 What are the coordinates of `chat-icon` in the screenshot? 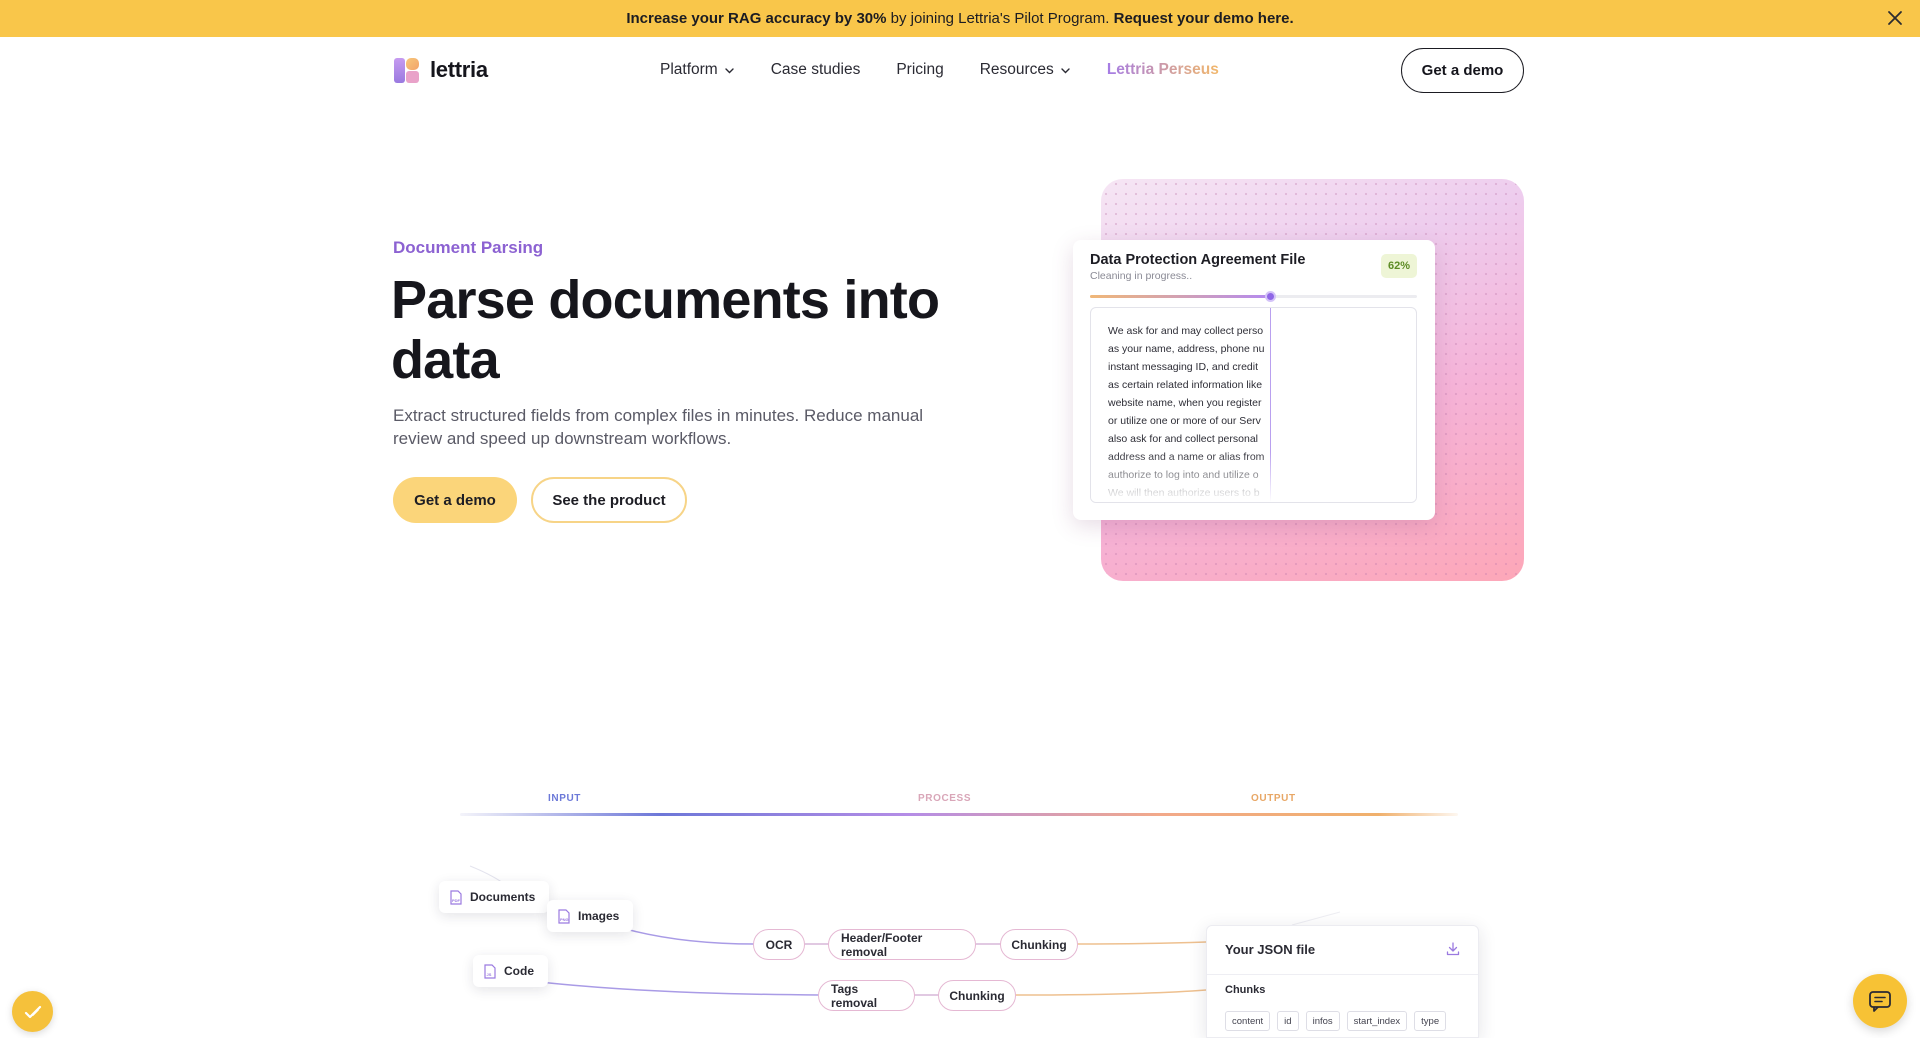 It's located at (1880, 1001).